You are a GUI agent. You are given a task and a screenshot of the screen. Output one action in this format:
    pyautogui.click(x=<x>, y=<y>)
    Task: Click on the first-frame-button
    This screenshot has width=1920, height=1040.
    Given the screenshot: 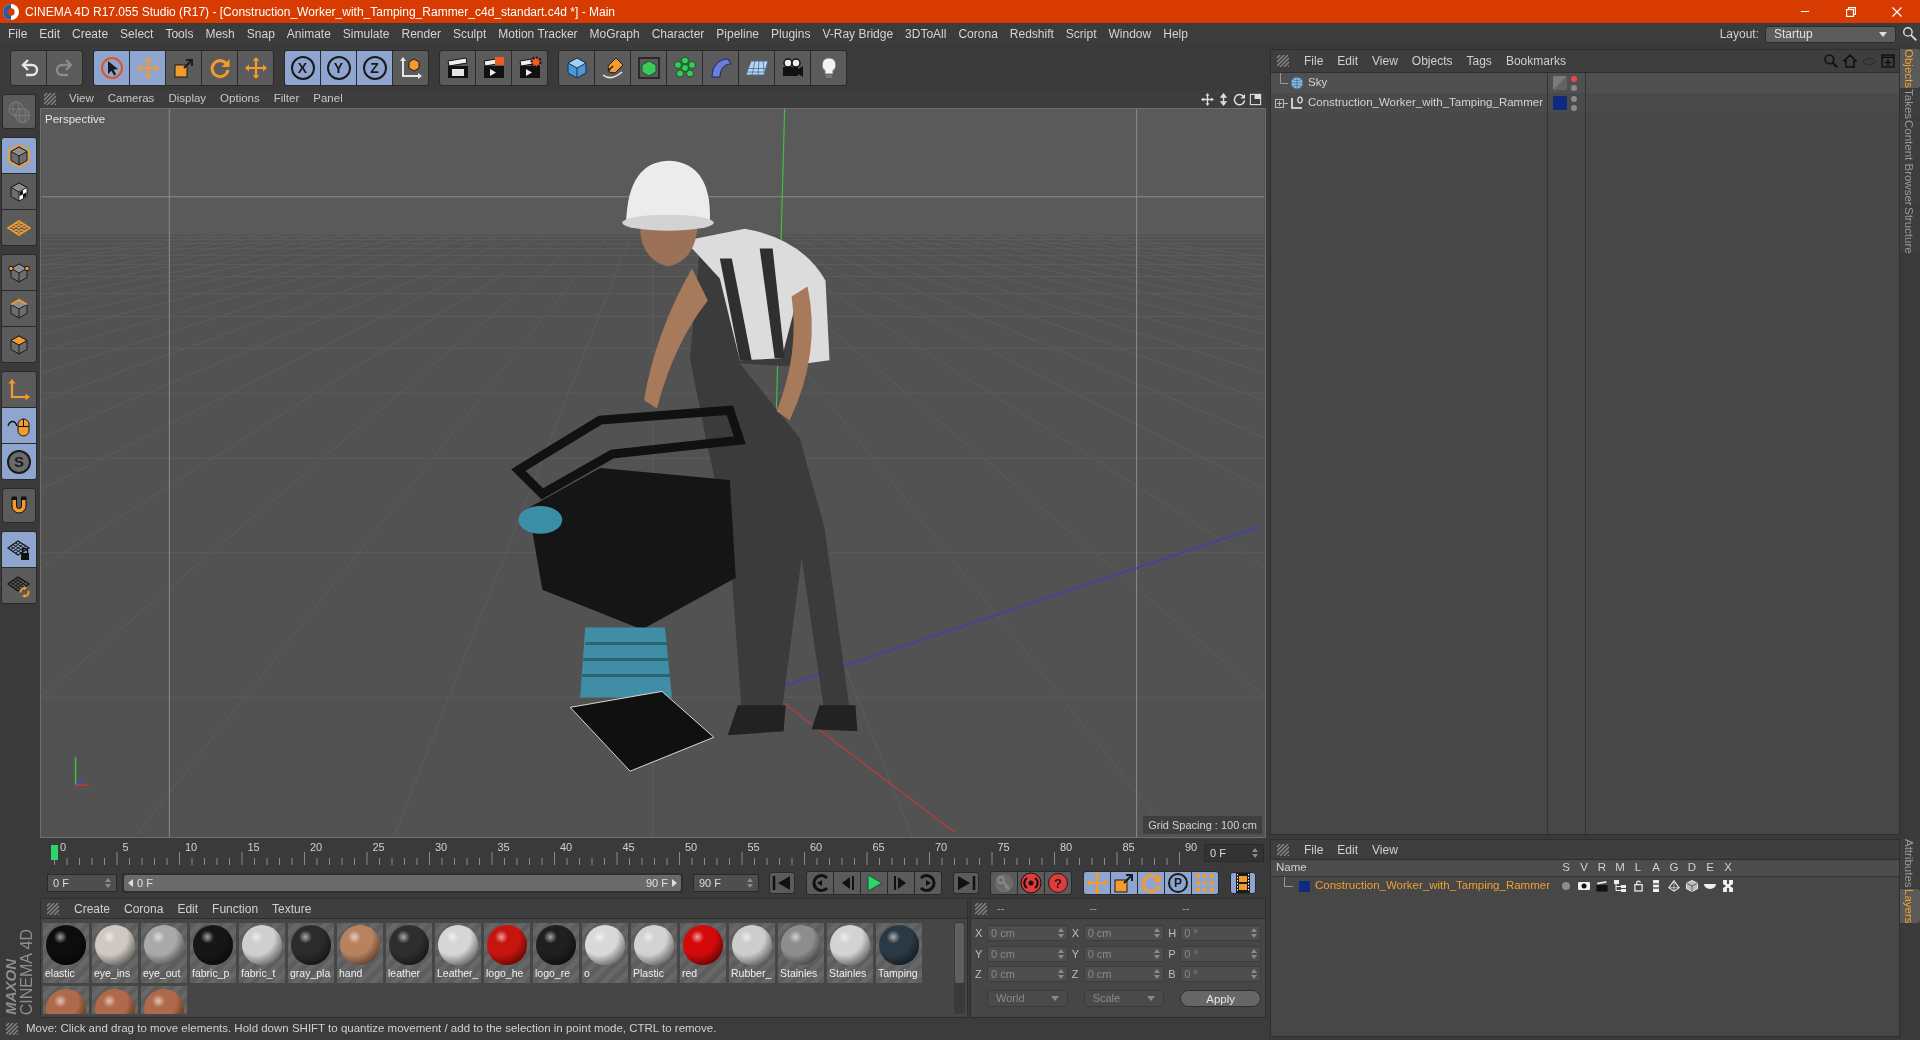 What is the action you would take?
    pyautogui.click(x=782, y=883)
    